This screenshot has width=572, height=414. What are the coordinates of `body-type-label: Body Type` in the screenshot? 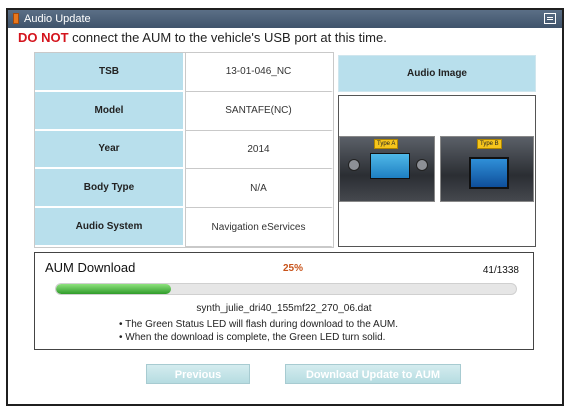 It's located at (110, 189).